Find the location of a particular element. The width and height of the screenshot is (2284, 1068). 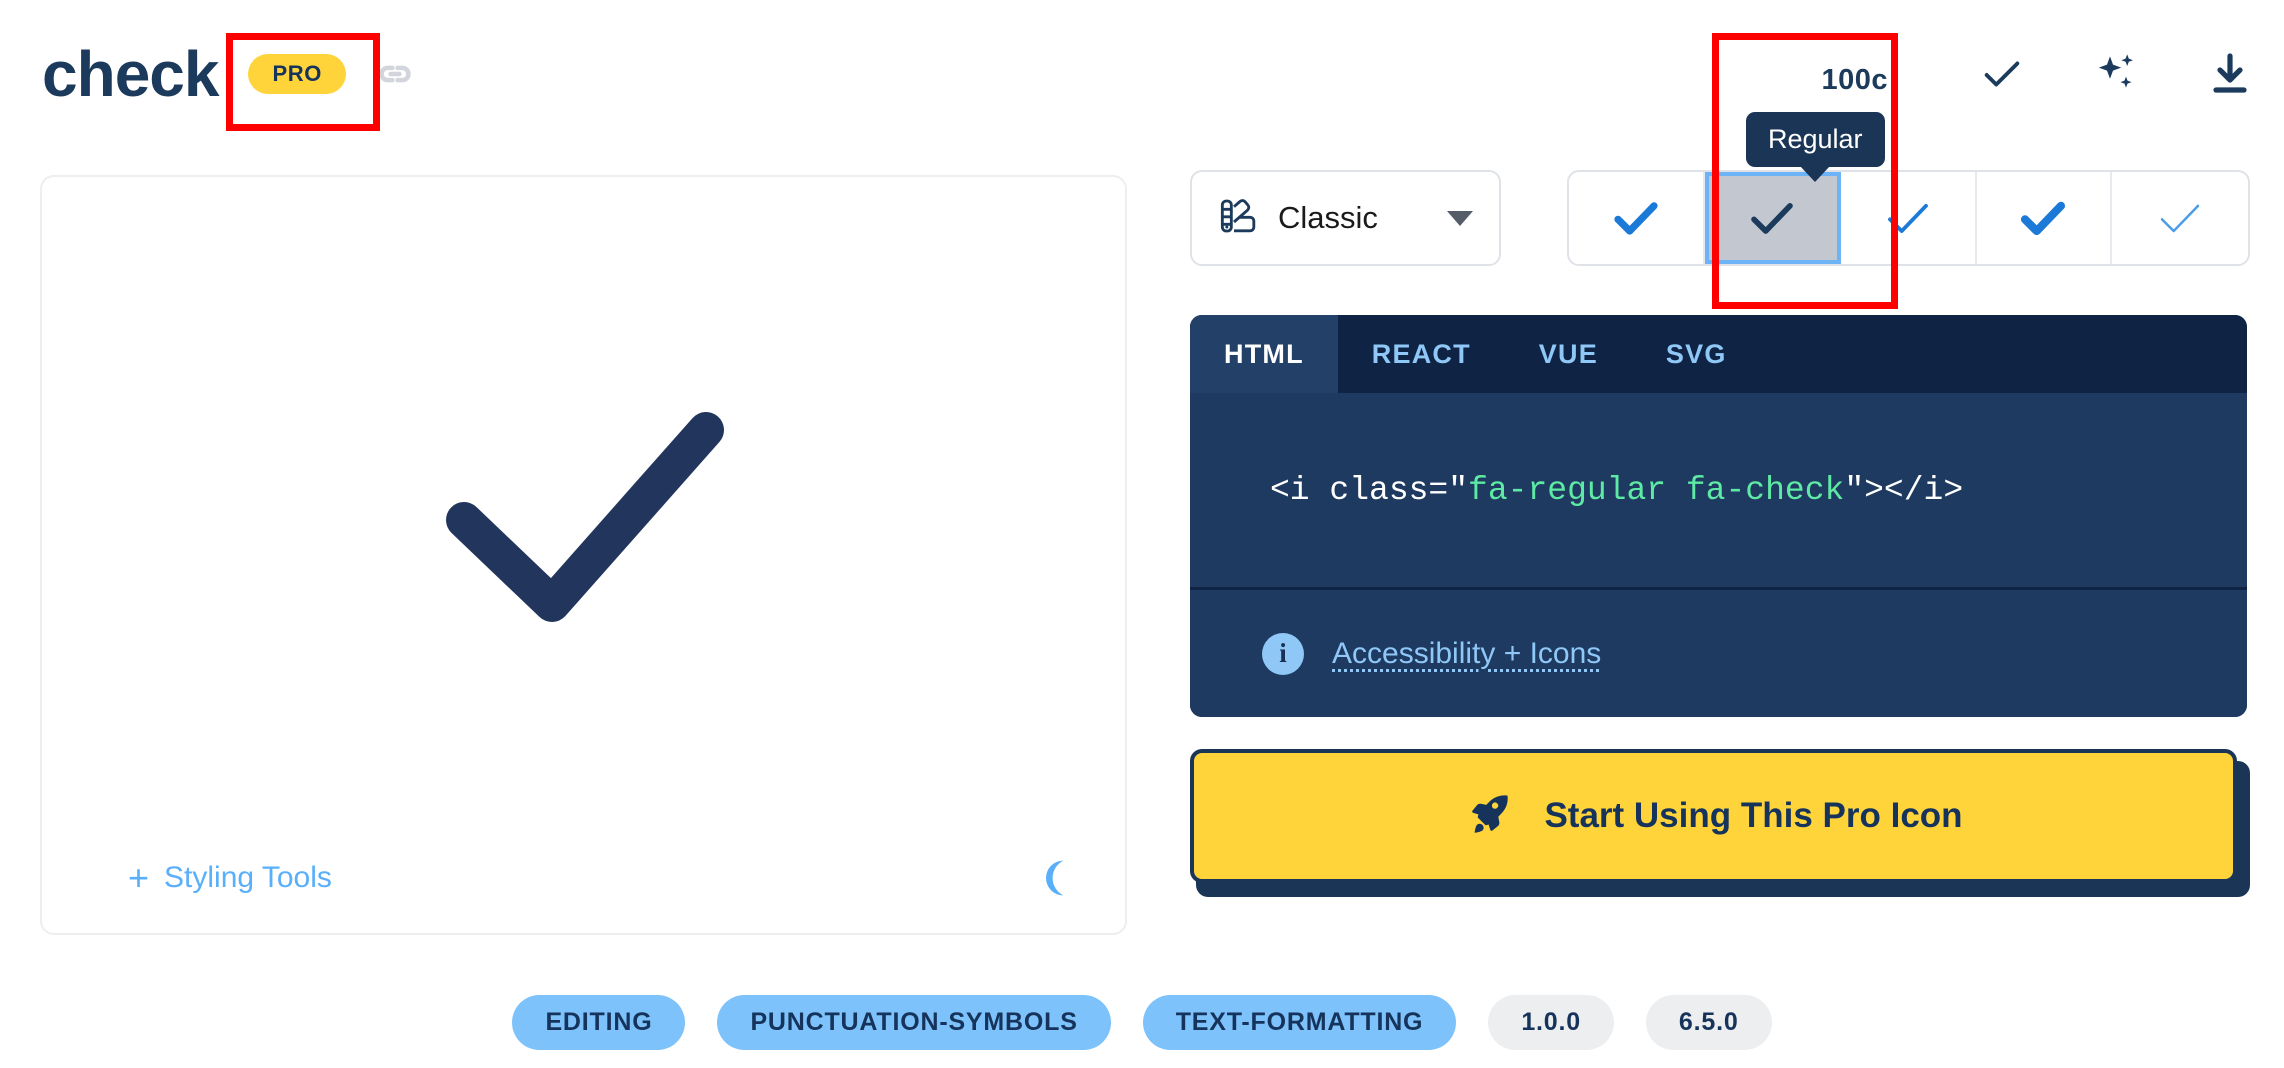

style-option-solid is located at coordinates (1637, 218).